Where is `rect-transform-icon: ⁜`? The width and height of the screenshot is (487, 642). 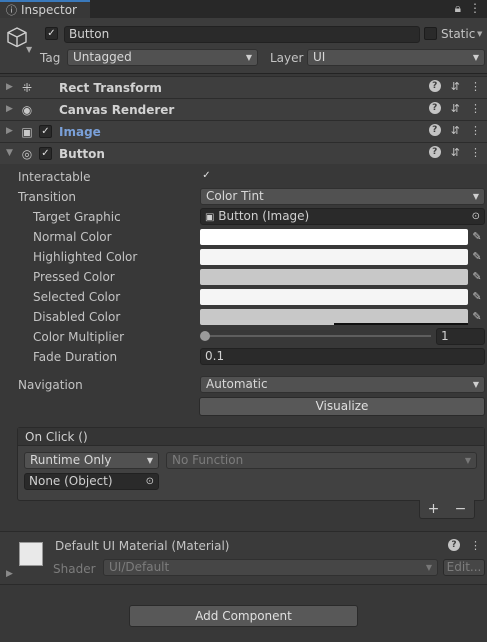 rect-transform-icon: ⁜ is located at coordinates (27, 88).